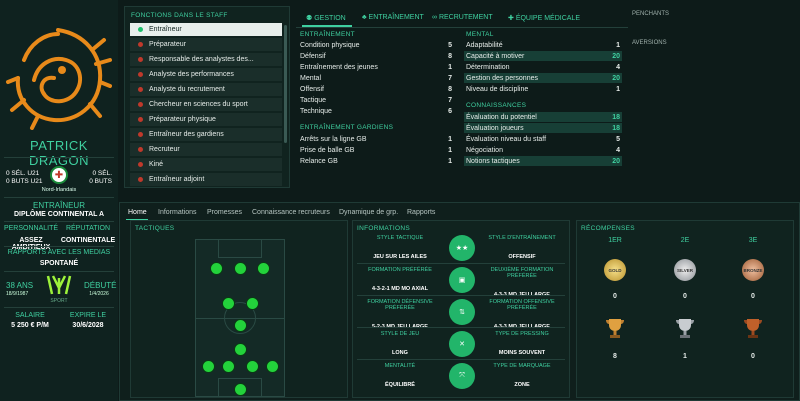 This screenshot has height=401, width=800. I want to click on staff-role-performance-analyst: Analyste des performances, so click(206, 75).